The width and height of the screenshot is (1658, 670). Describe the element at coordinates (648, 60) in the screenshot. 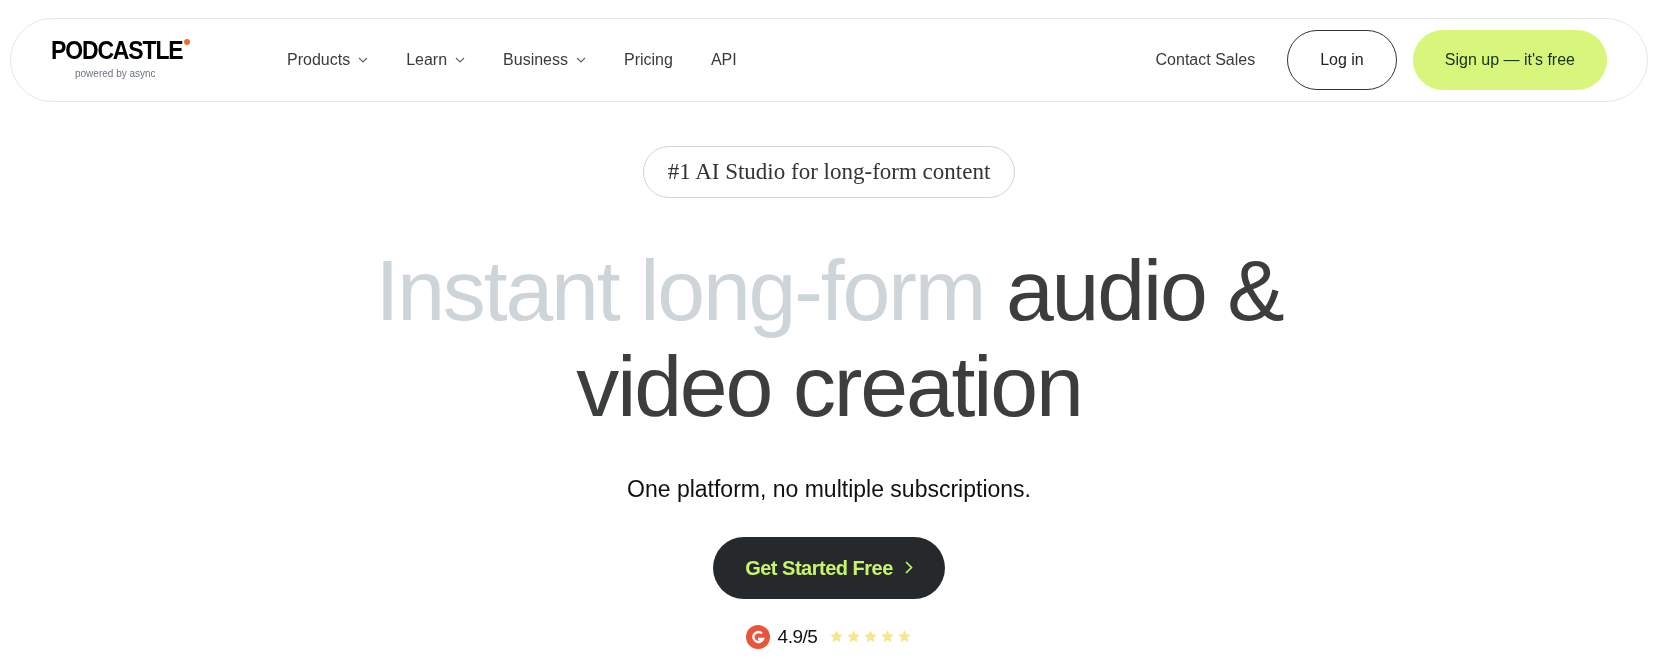

I see `nav-link: Pricing` at that location.